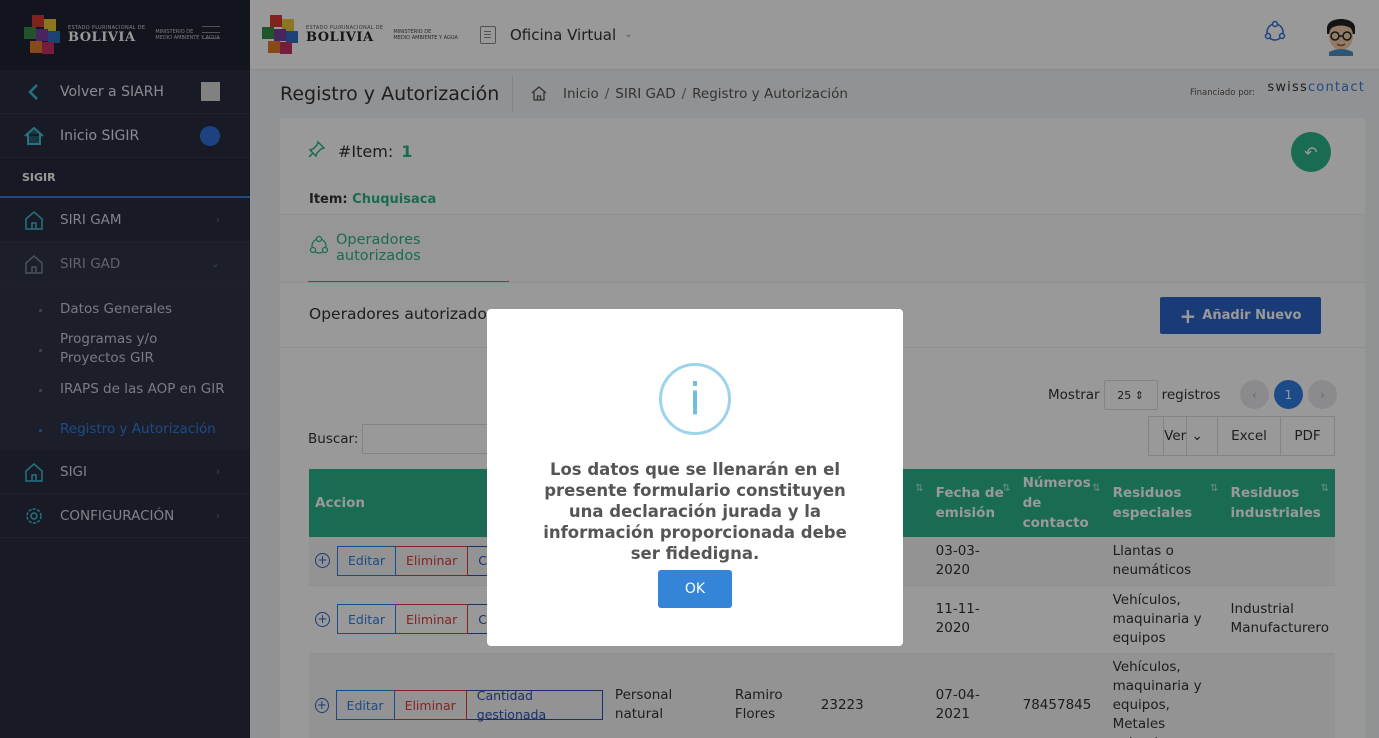 The image size is (1379, 738). I want to click on info-icon: i, so click(695, 399).